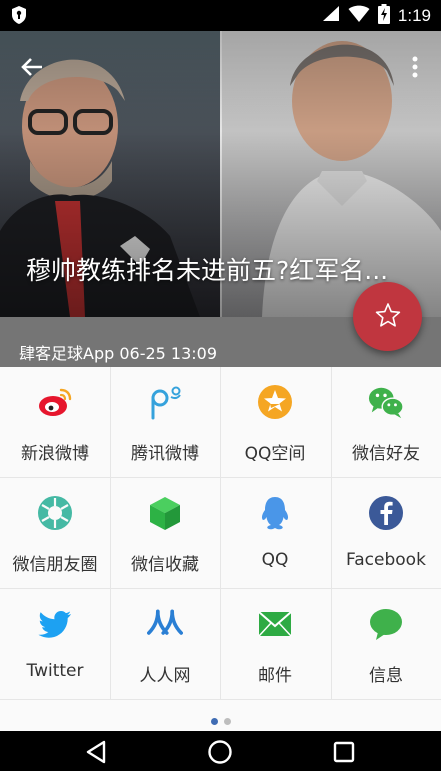 This screenshot has width=441, height=771. I want to click on share-facebook: Facebook, so click(386, 533).